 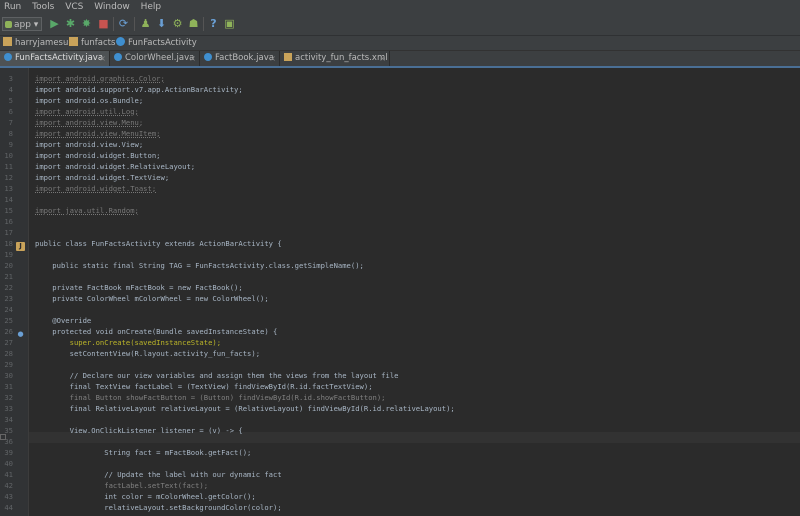 What do you see at coordinates (8, 155) in the screenshot?
I see `line-number: 10` at bounding box center [8, 155].